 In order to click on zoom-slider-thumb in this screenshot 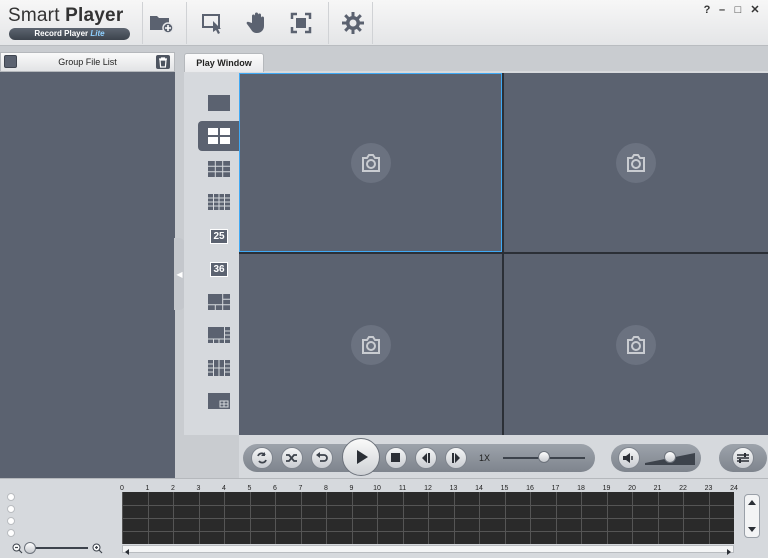, I will do `click(30, 548)`.